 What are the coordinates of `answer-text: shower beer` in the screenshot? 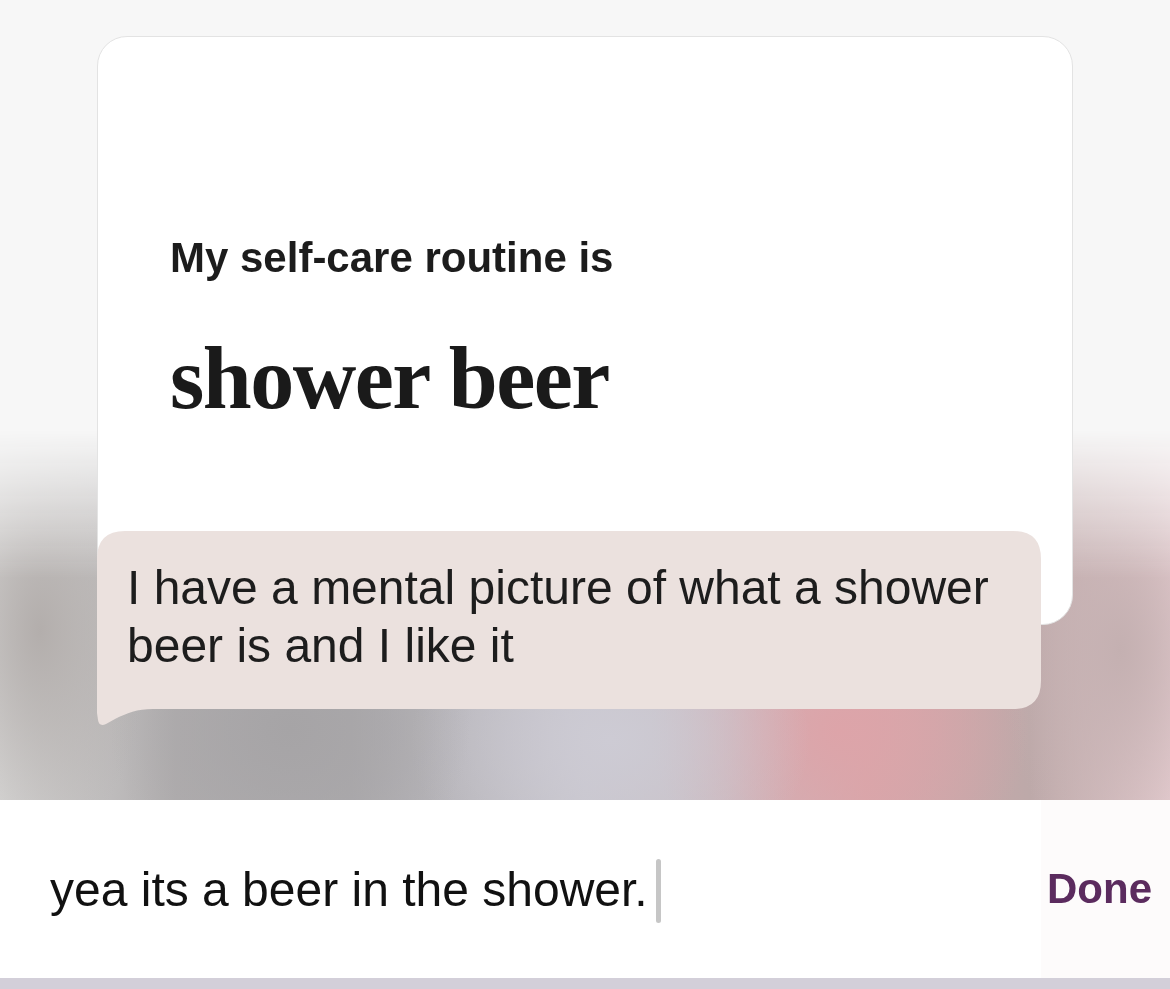 It's located at (389, 379).